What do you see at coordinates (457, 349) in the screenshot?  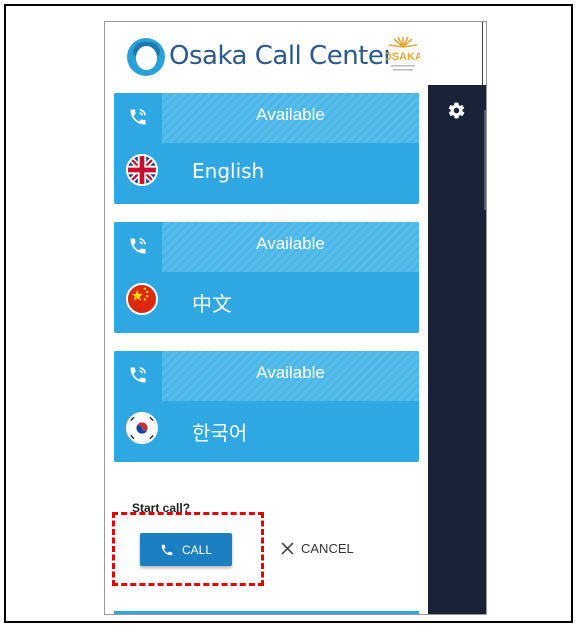 I see `settings-sidebar` at bounding box center [457, 349].